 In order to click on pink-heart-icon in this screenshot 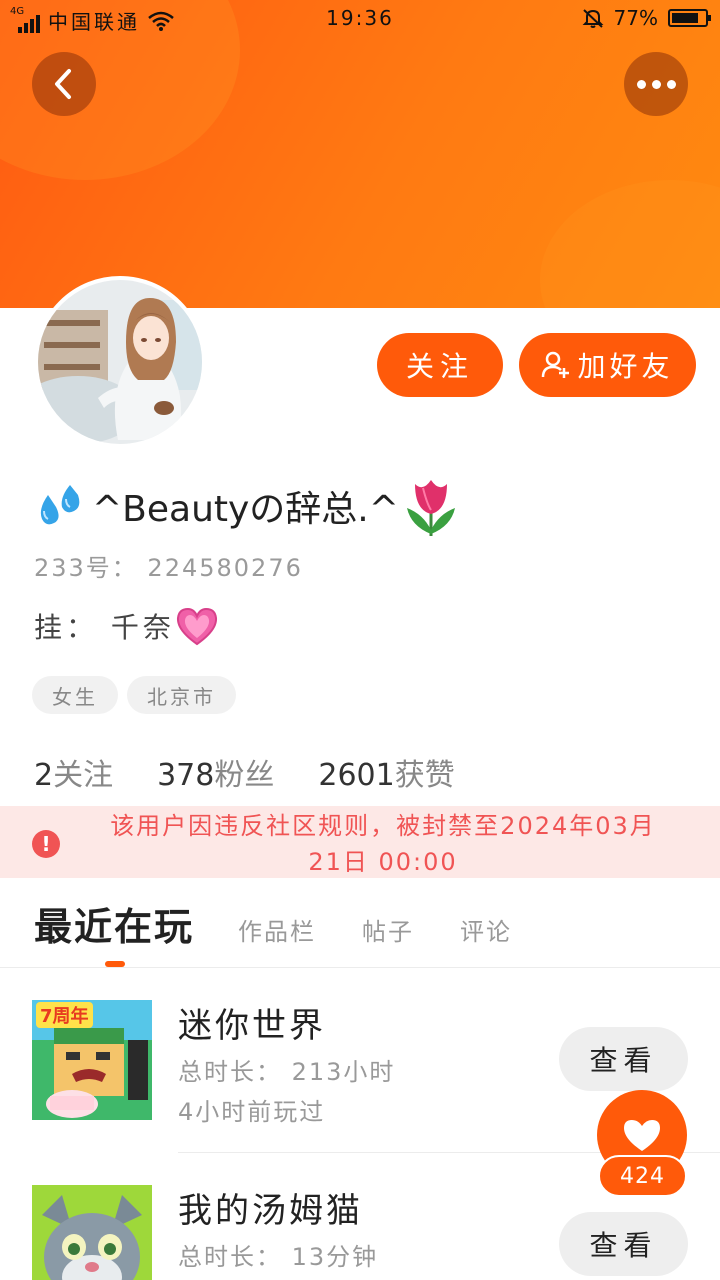, I will do `click(196, 626)`.